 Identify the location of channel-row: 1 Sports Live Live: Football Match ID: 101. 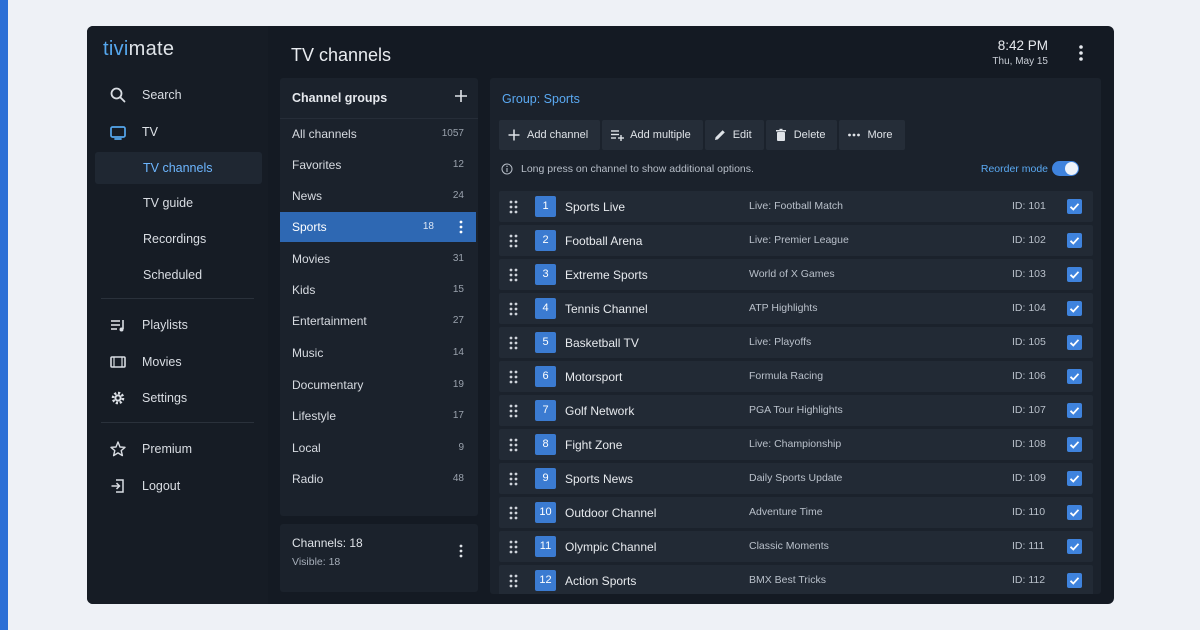
(796, 206).